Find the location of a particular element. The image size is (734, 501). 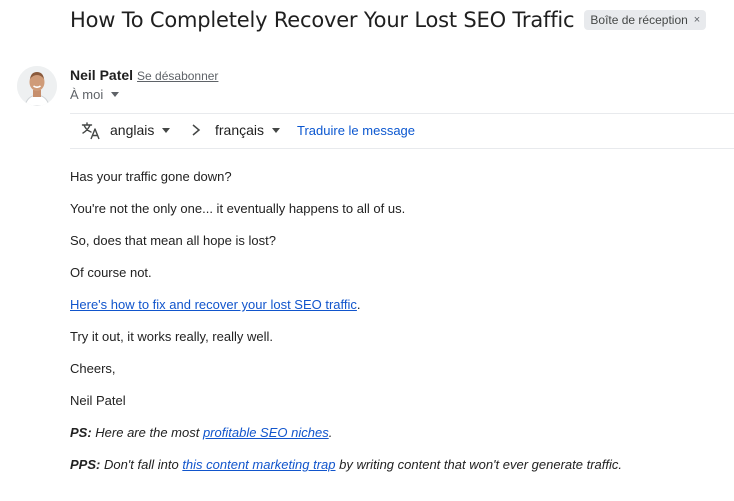

sender-photo-icon is located at coordinates (37, 86).